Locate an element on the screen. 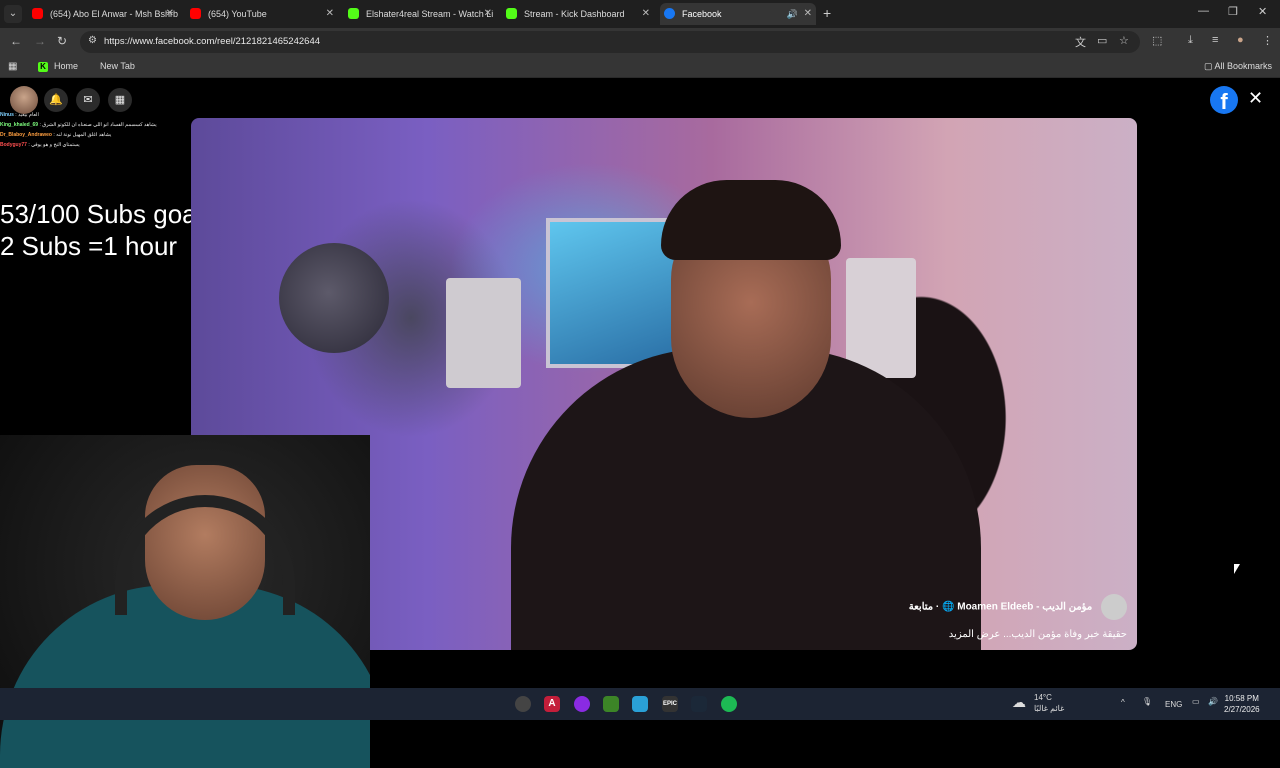 This screenshot has width=1280, height=768. obs-icon is located at coordinates (523, 704).